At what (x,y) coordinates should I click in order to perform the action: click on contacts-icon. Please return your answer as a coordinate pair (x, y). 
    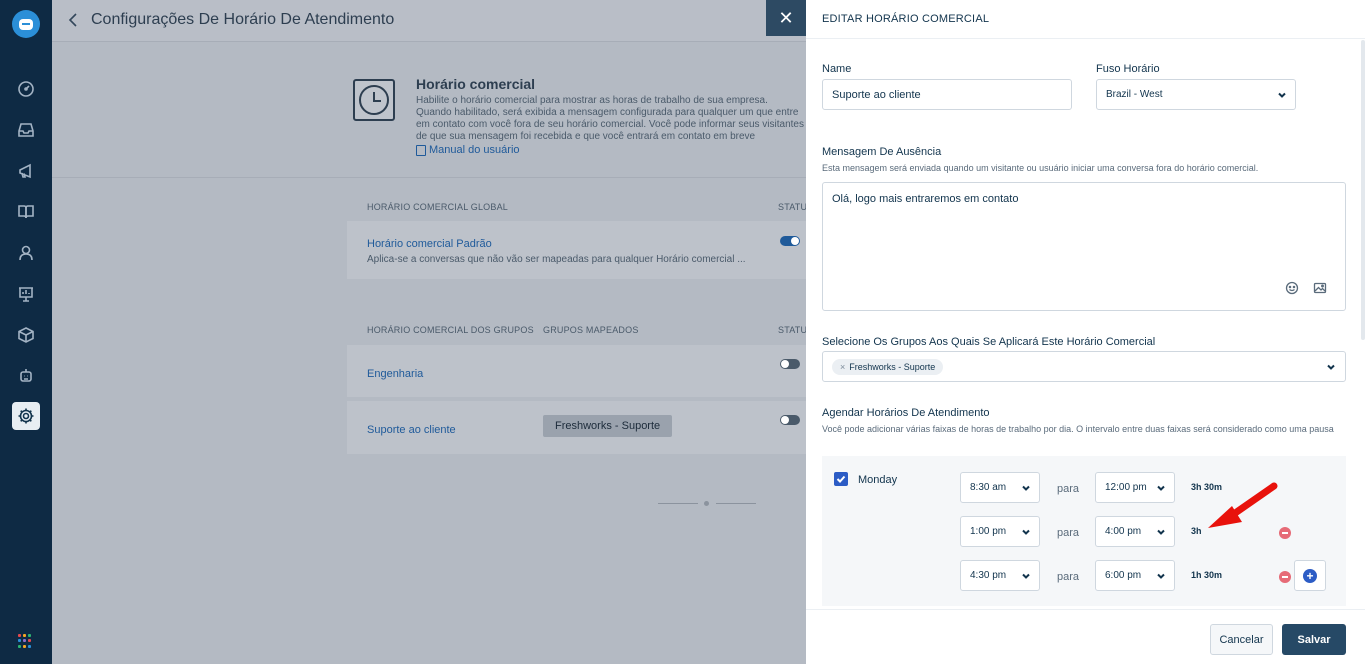
    Looking at the image, I should click on (26, 253).